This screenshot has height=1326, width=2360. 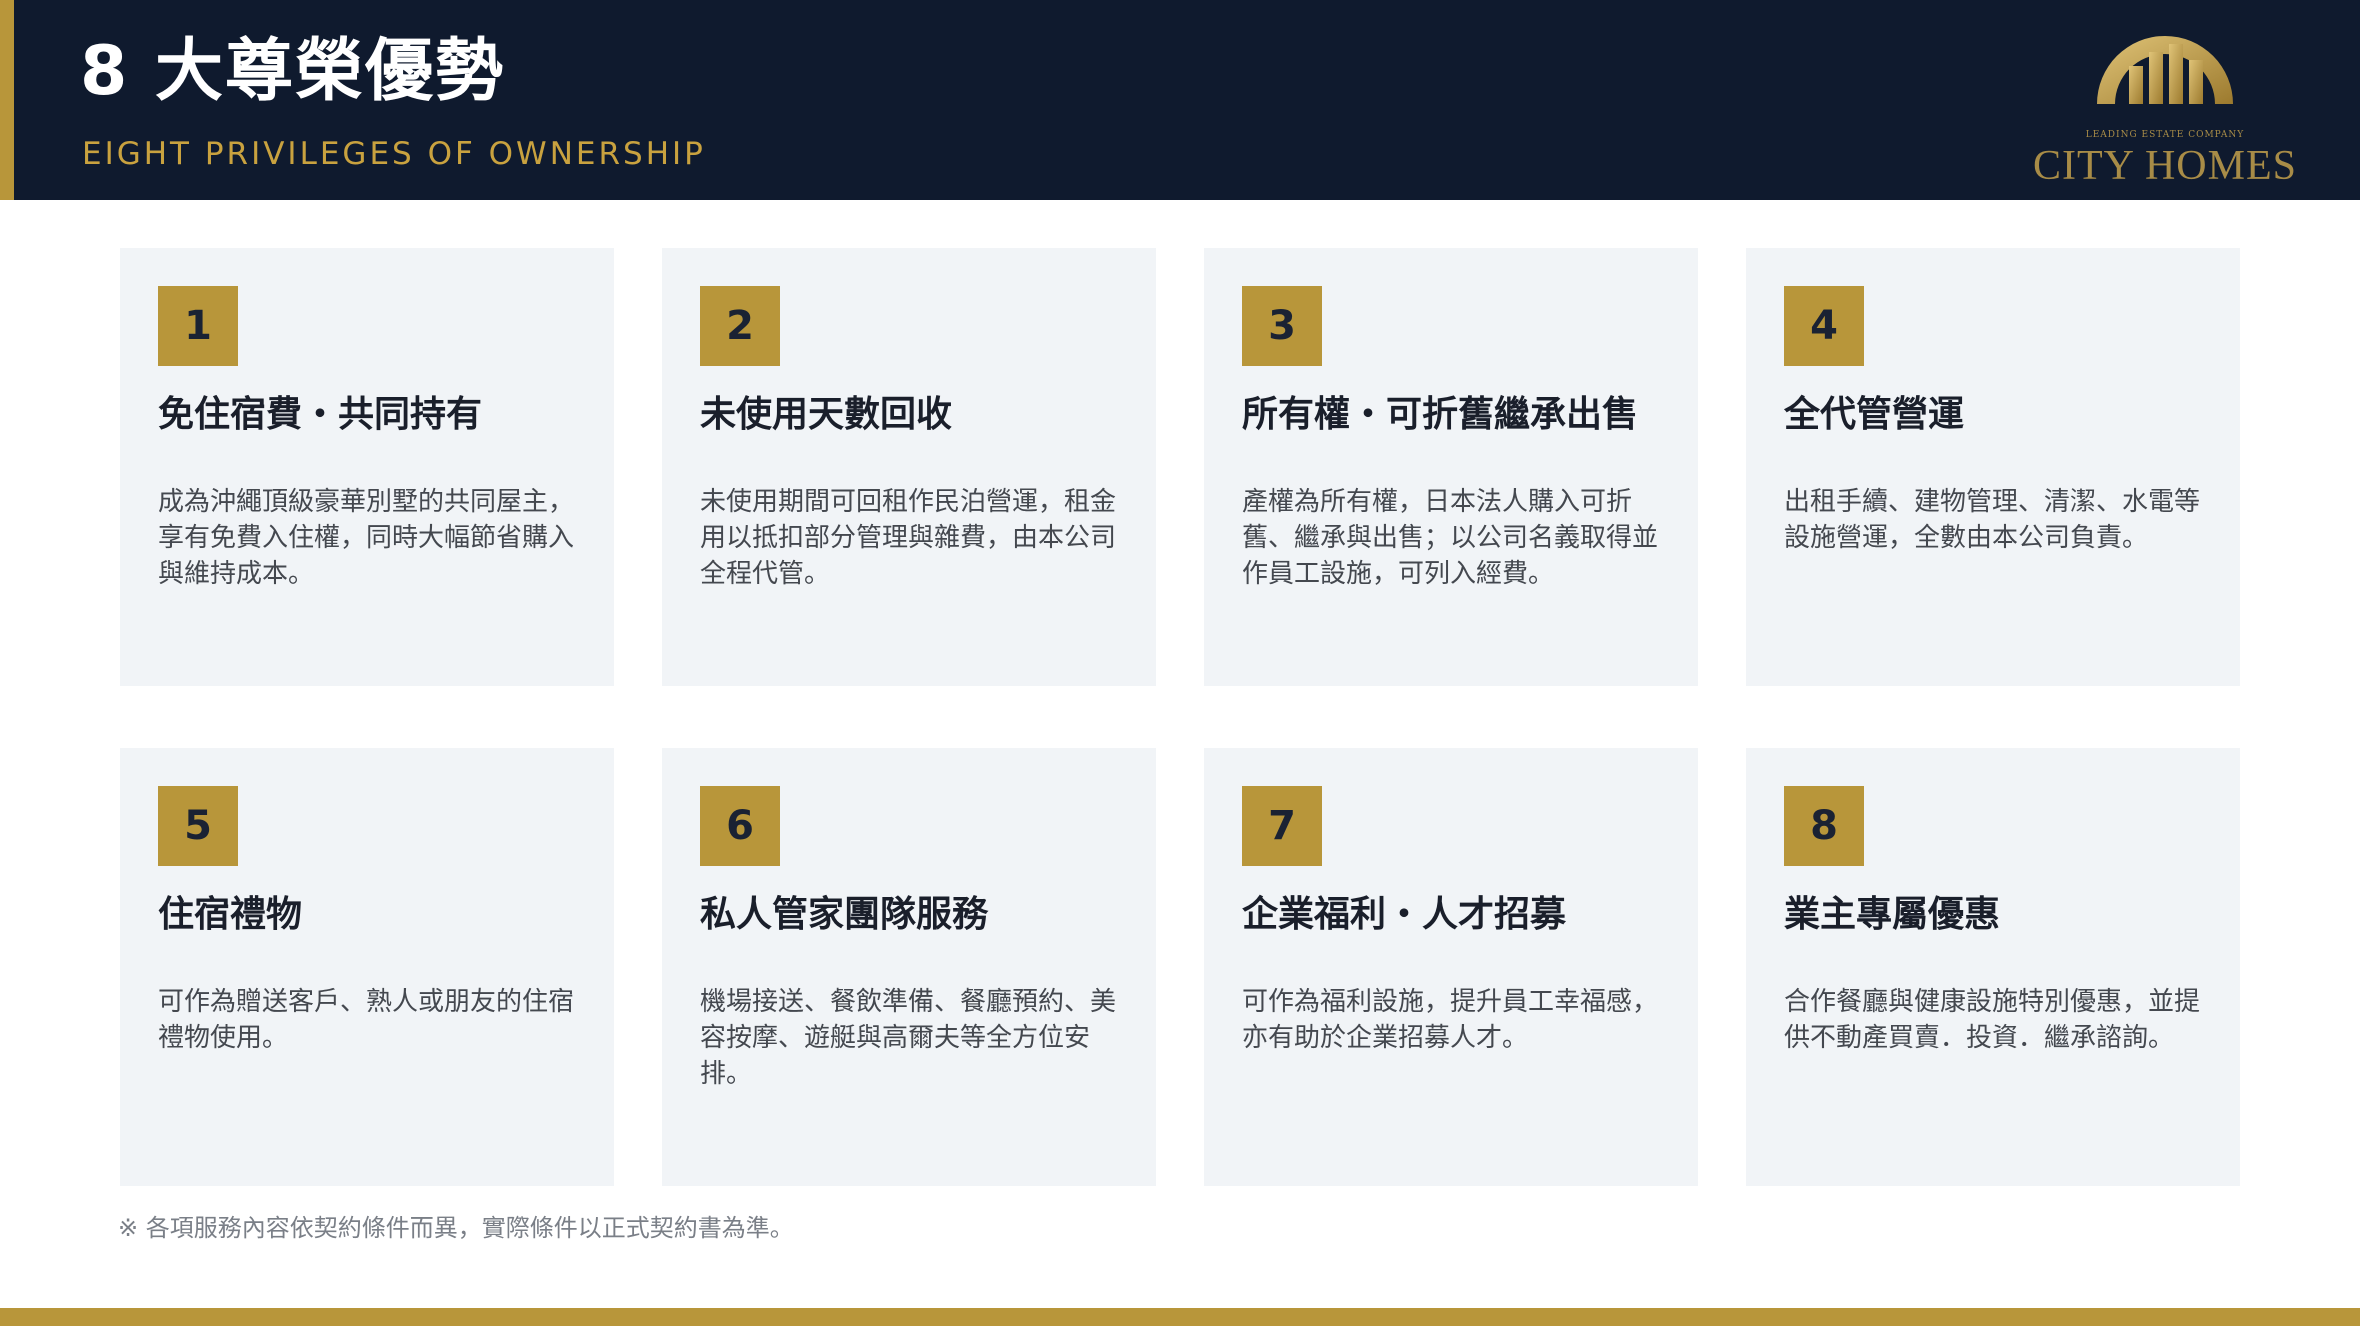 What do you see at coordinates (230, 914) in the screenshot?
I see `card-title: 住宿禮物` at bounding box center [230, 914].